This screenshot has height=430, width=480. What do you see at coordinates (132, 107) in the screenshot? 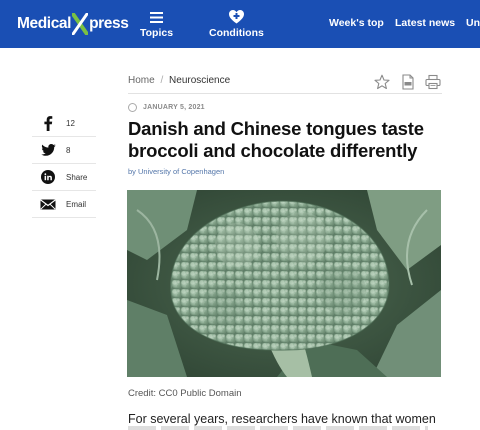
I see `clock-icon` at bounding box center [132, 107].